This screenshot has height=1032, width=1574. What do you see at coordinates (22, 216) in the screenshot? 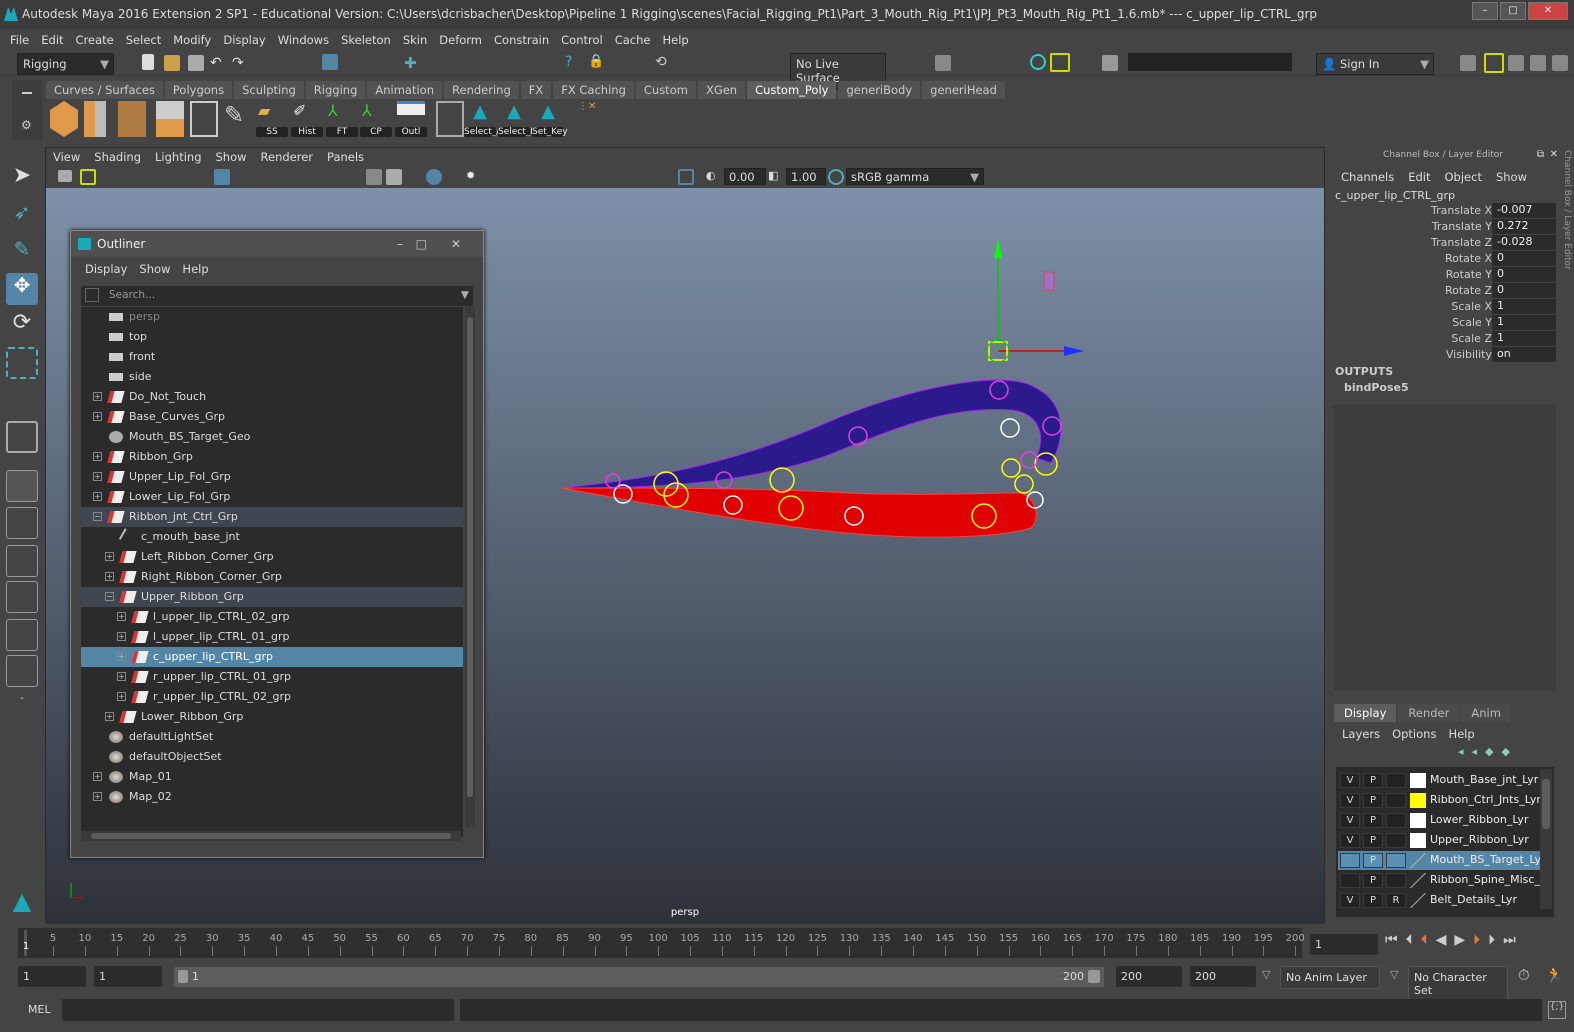
I see `lasso-tool-icon: ➶` at bounding box center [22, 216].